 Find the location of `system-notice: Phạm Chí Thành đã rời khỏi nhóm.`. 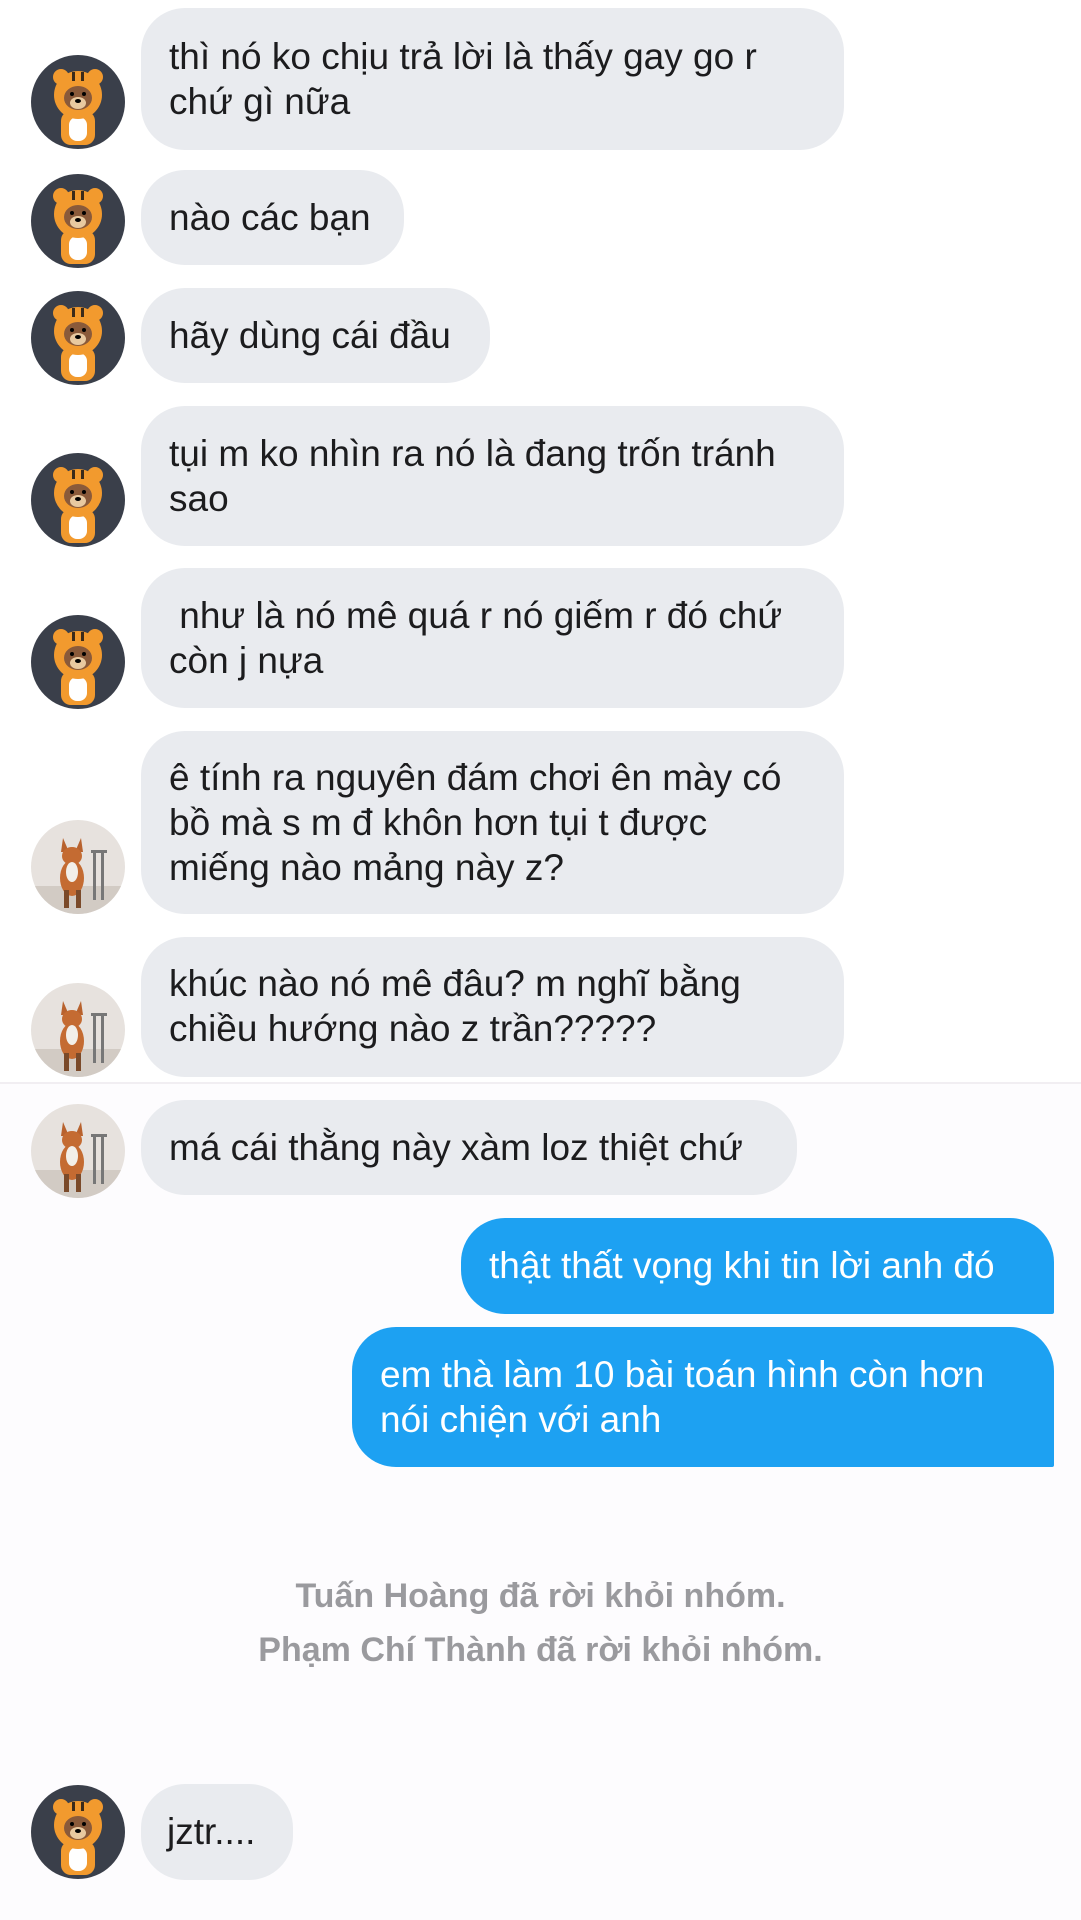

system-notice: Phạm Chí Thành đã rời khỏi nhóm. is located at coordinates (540, 1650).